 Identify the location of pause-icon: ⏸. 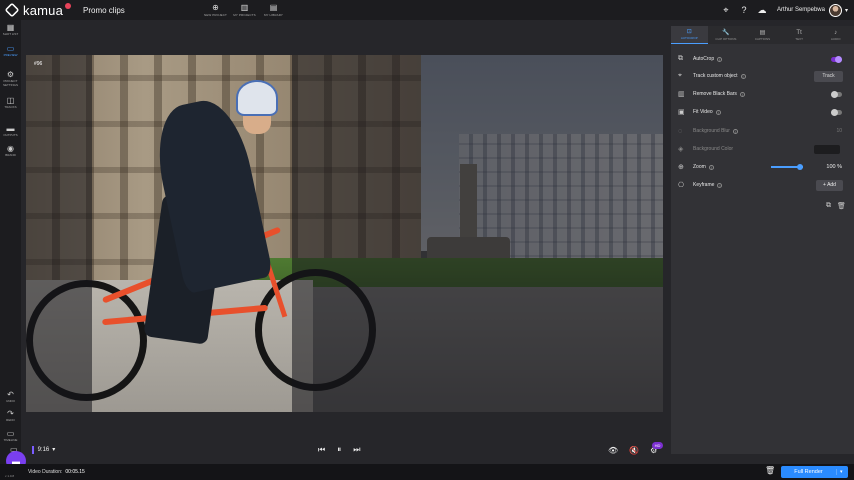
(339, 450).